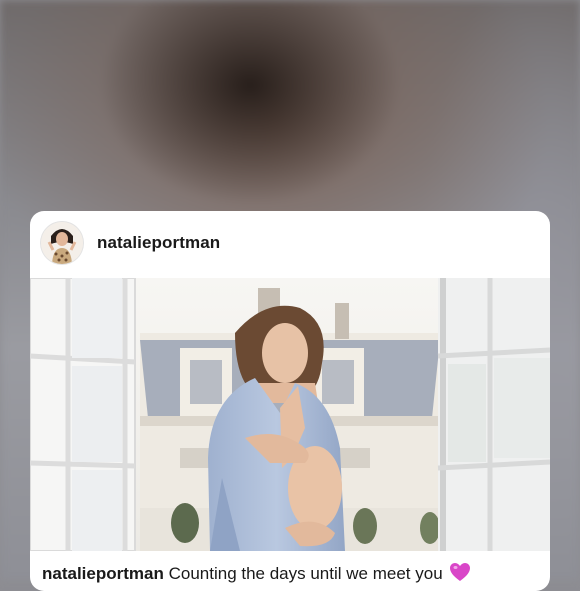  I want to click on purple-heart-icon, so click(460, 574).